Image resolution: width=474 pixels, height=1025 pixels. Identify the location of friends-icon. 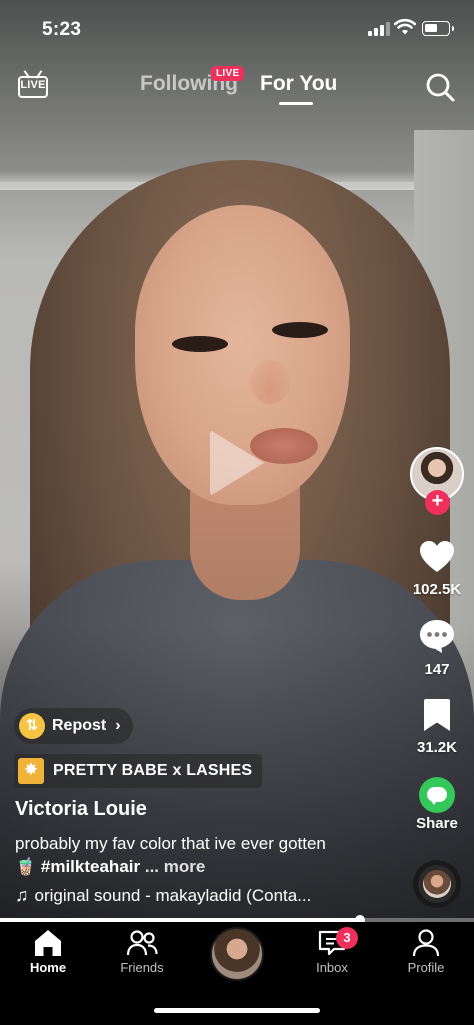
(142, 943).